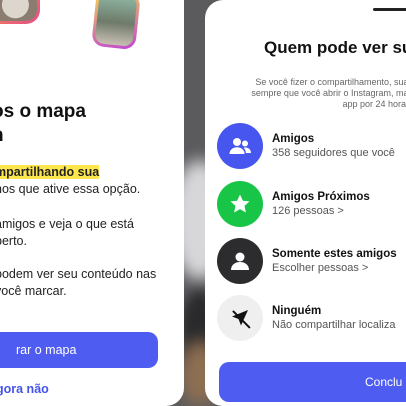 The image size is (406, 406). What do you see at coordinates (240, 261) in the screenshot?
I see `person-icon` at bounding box center [240, 261].